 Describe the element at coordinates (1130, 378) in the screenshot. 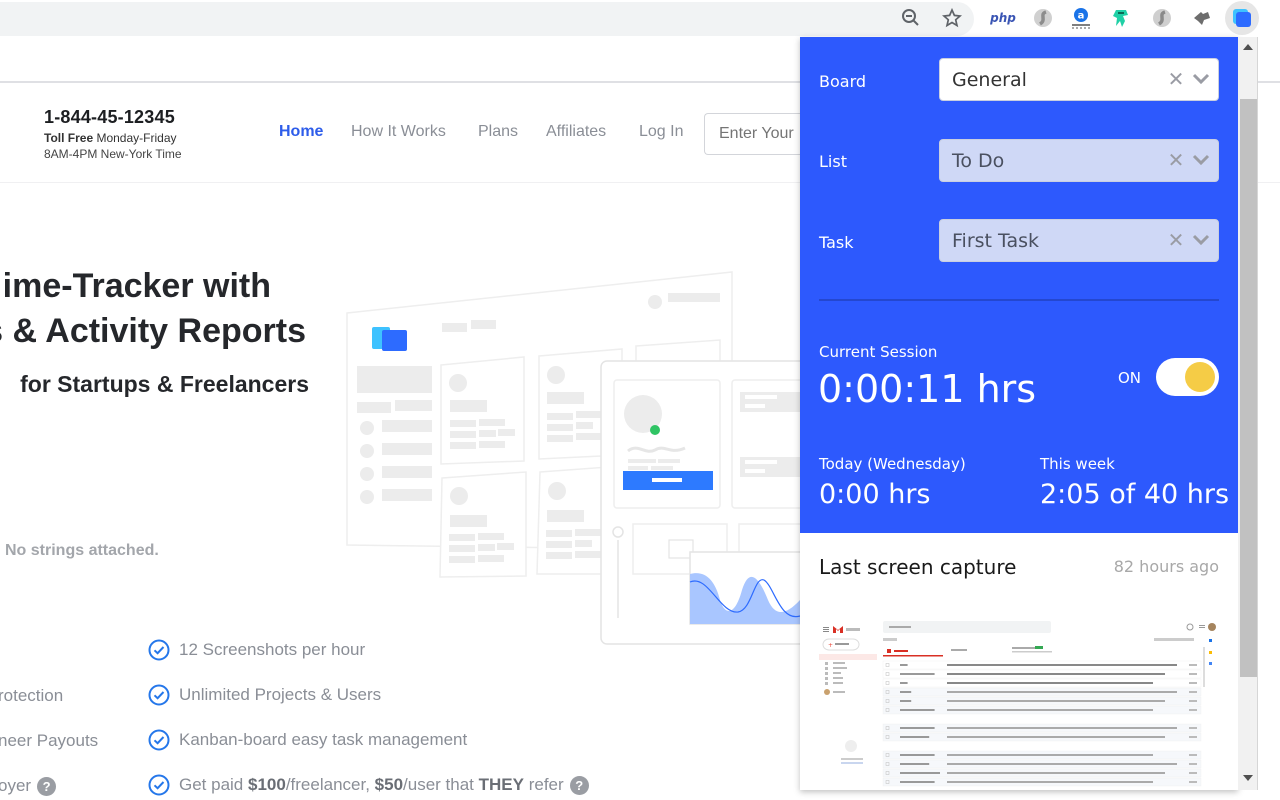

I see `toggle-label: ON` at that location.